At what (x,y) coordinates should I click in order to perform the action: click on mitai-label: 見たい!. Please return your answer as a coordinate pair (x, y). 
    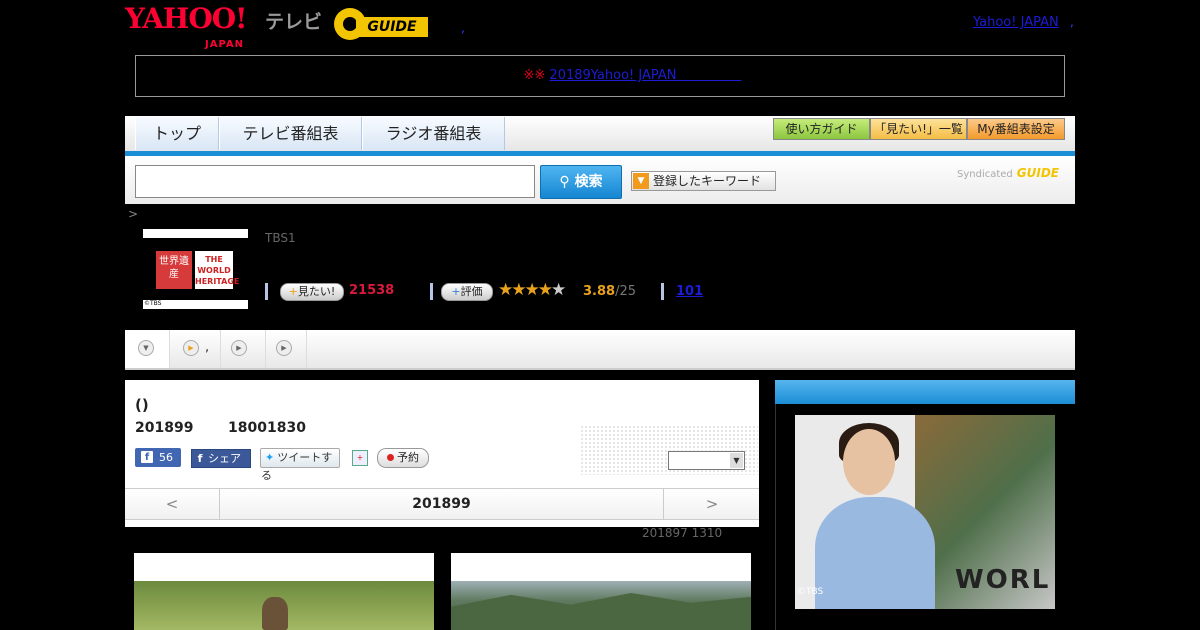
    Looking at the image, I should click on (316, 291).